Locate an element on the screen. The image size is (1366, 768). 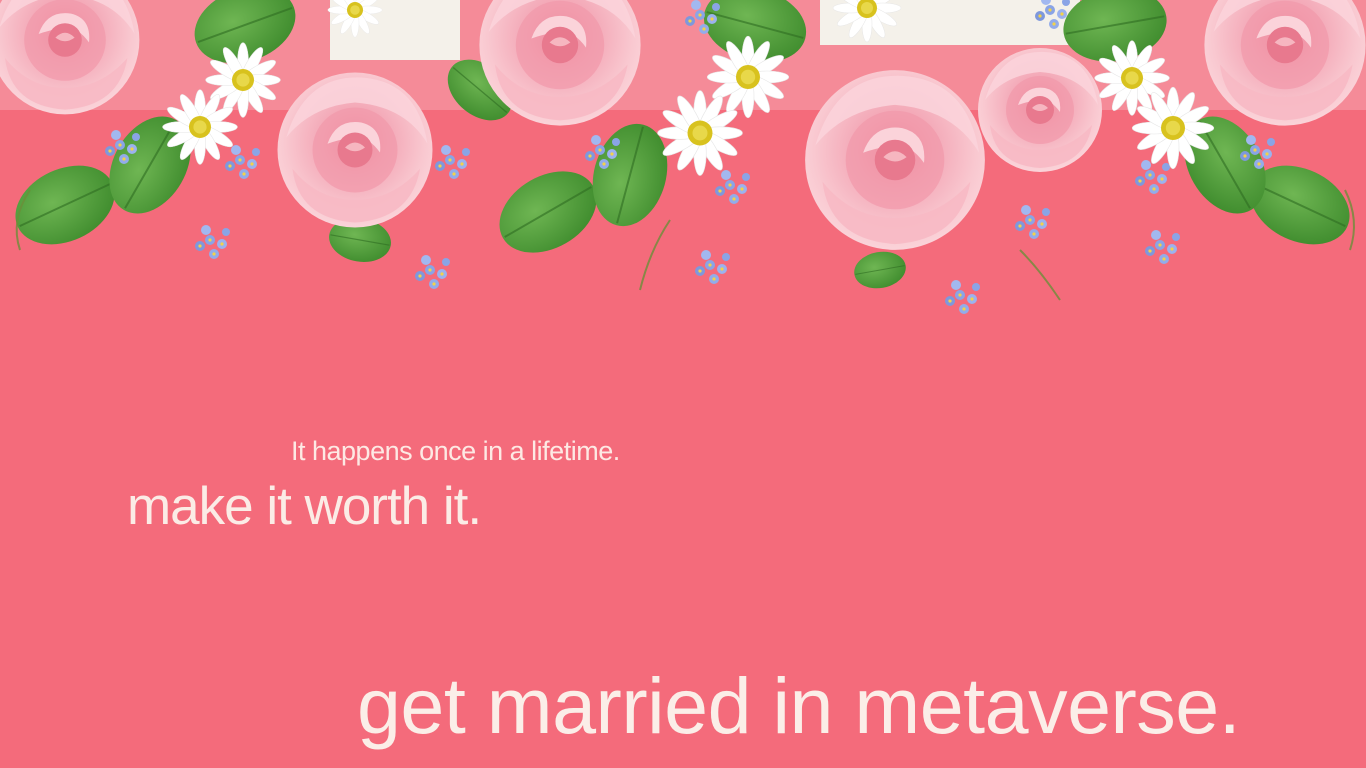
tagline-text: It happens once in a lifetime. is located at coordinates (455, 451).